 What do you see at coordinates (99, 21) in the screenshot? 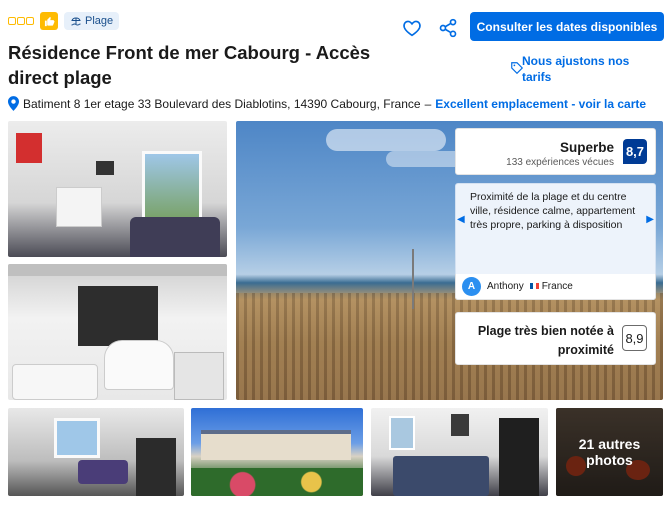
I see `beach-badge-label: Plage` at bounding box center [99, 21].